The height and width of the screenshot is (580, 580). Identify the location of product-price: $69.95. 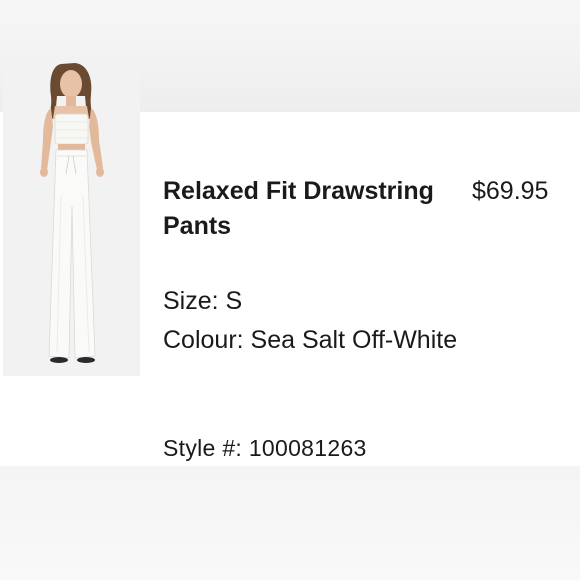
(510, 191).